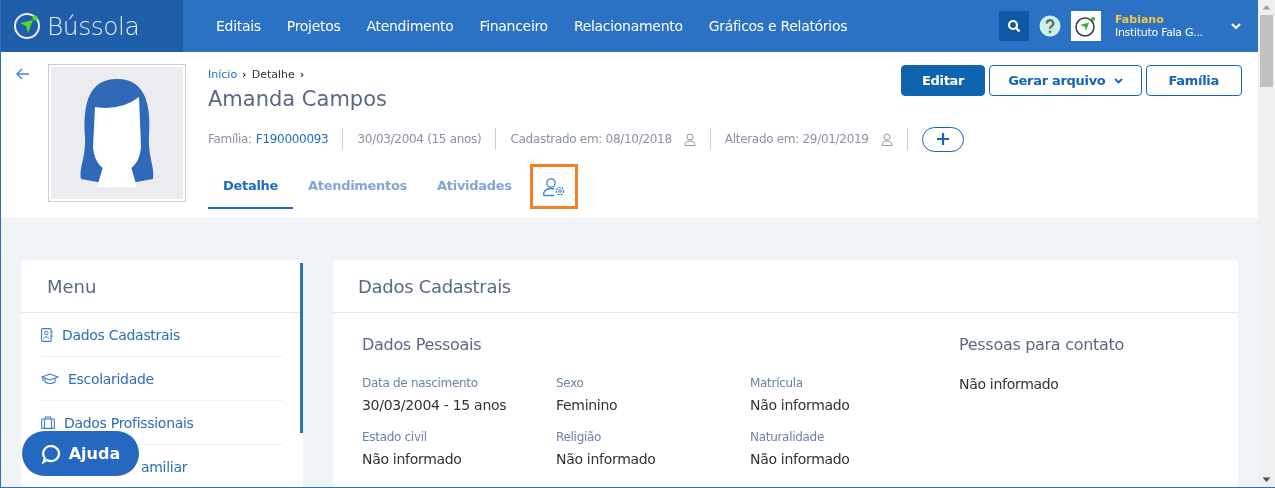 This screenshot has width=1275, height=488. What do you see at coordinates (117, 422) in the screenshot?
I see `menu-item: Dados Profissionais` at bounding box center [117, 422].